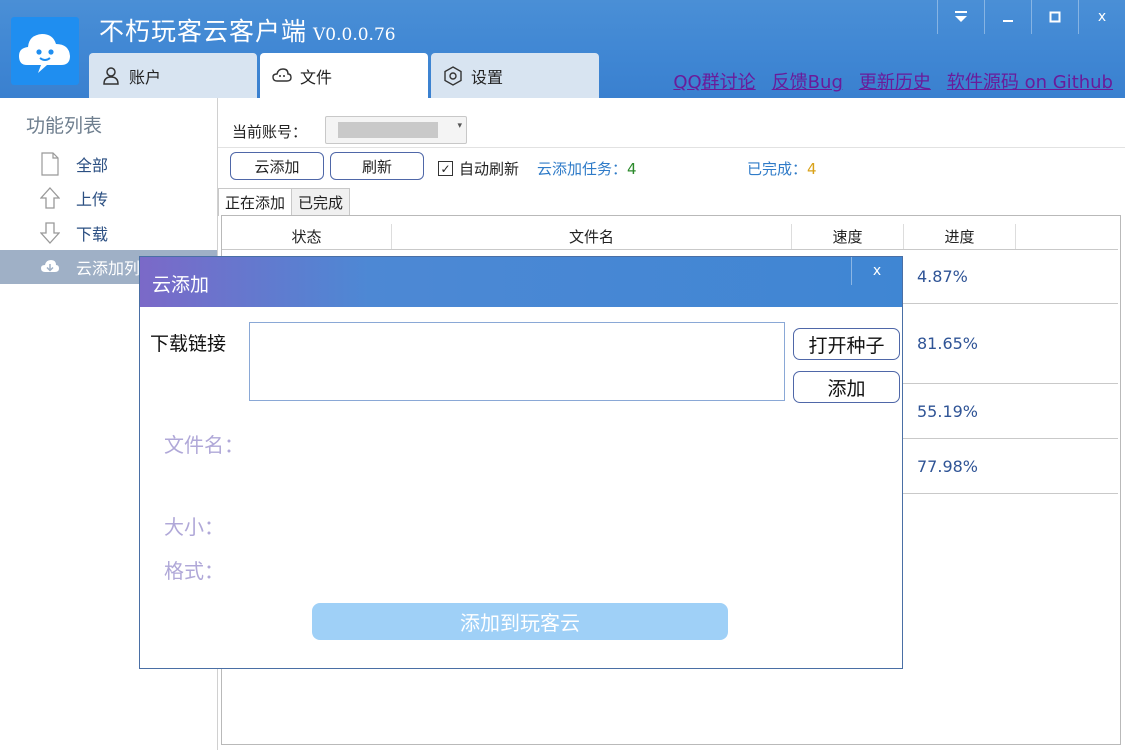 Image resolution: width=1125 pixels, height=750 pixels. Describe the element at coordinates (1101, 17) in the screenshot. I see `close-button: x` at that location.